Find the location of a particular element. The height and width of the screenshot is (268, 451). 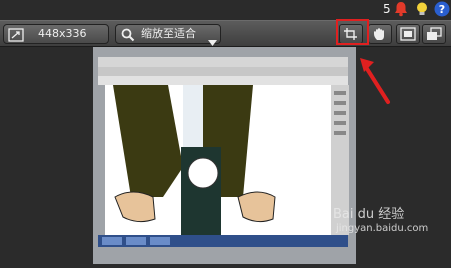

image-size-label: 448x336 is located at coordinates (62, 33).